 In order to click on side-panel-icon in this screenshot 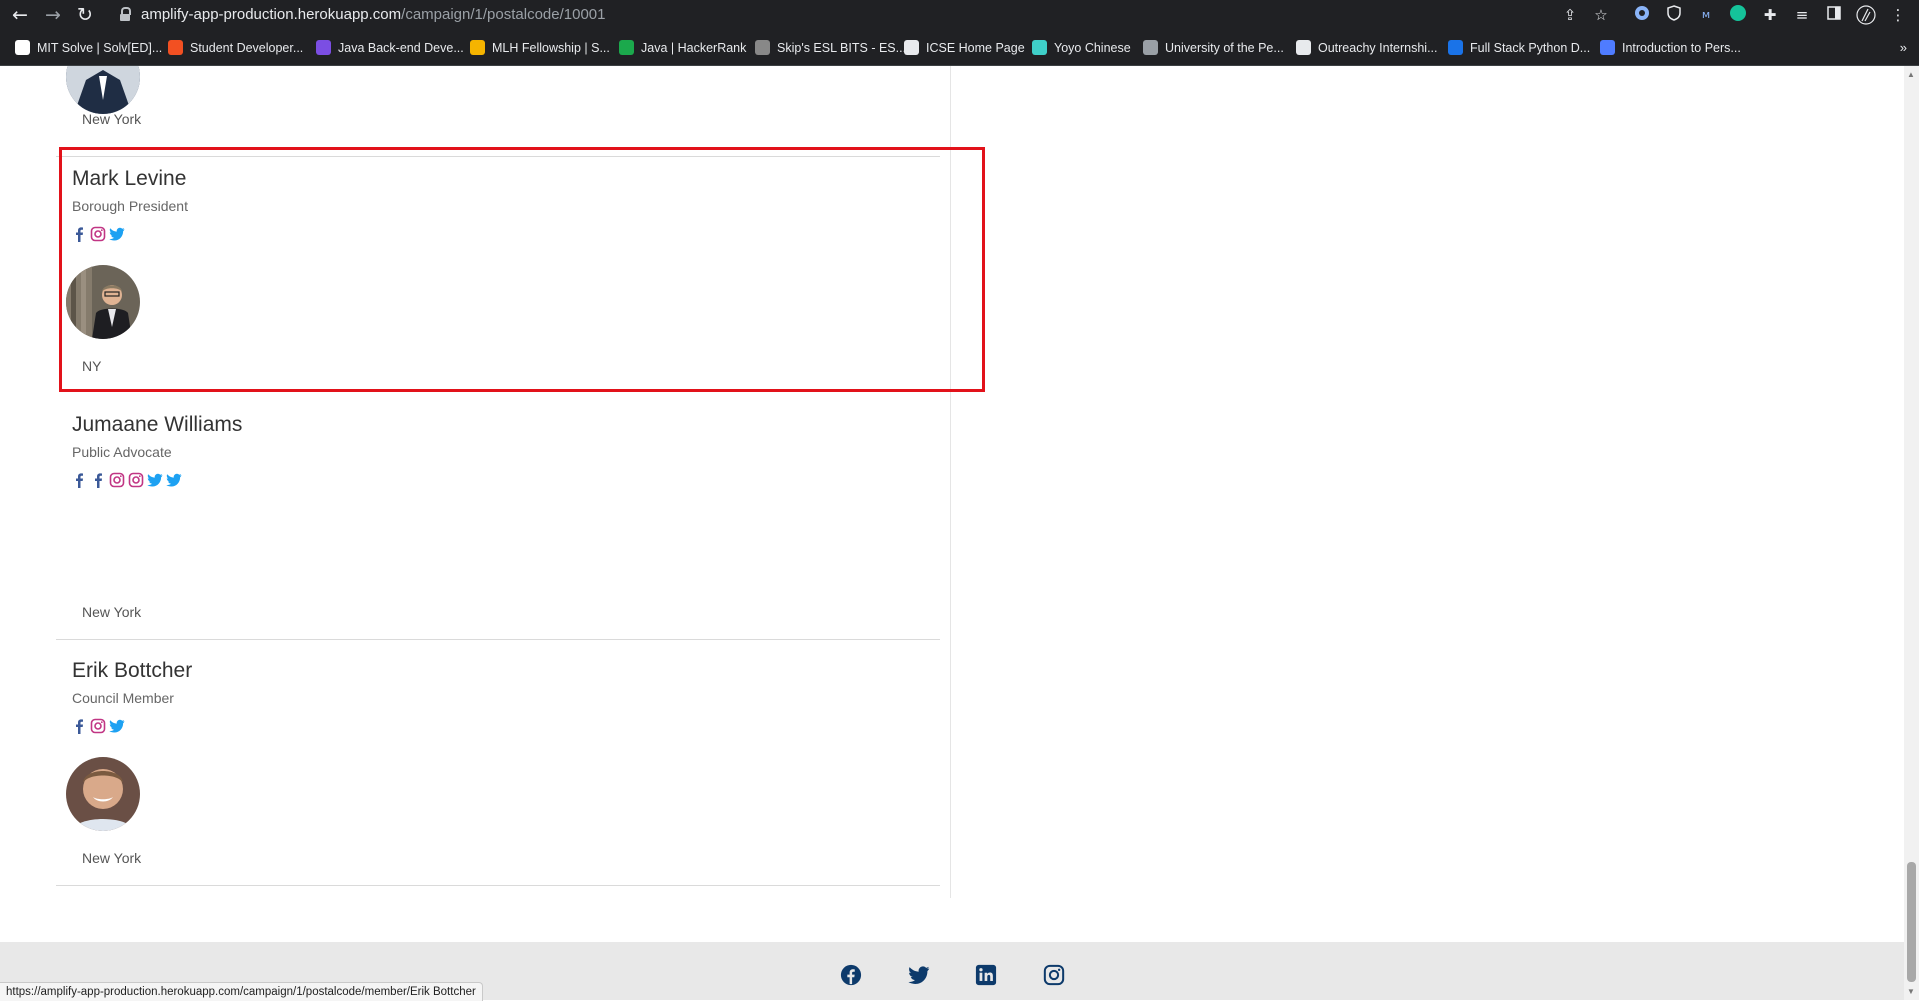, I will do `click(1834, 15)`.